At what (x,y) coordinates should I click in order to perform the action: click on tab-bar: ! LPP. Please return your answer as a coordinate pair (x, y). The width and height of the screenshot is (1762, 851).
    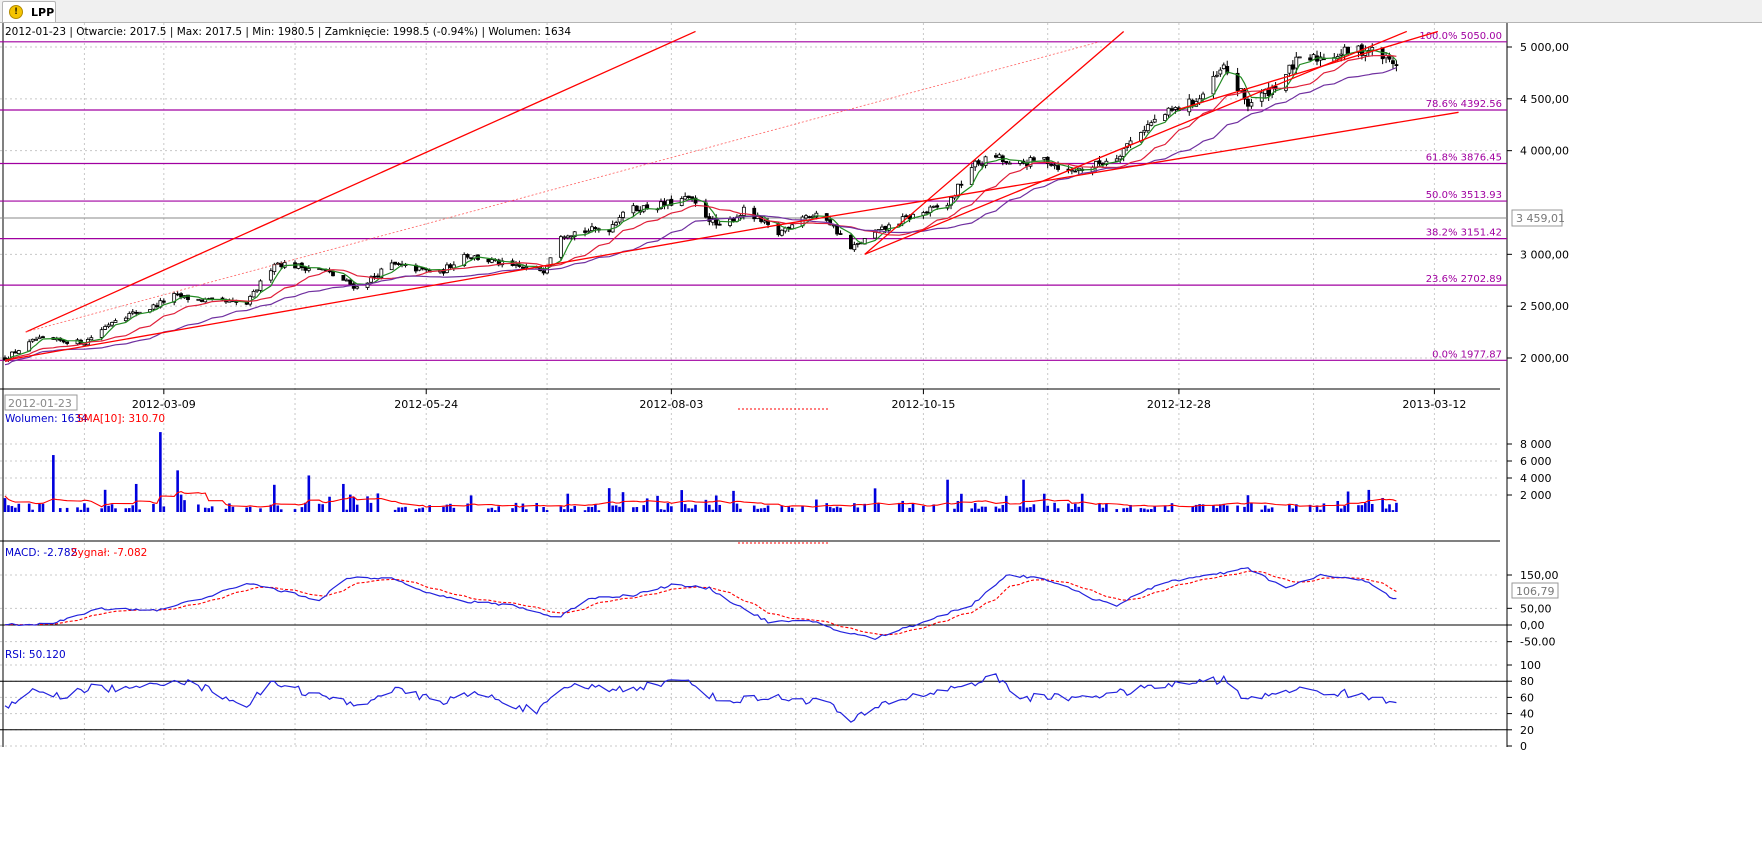
    Looking at the image, I should click on (881, 11).